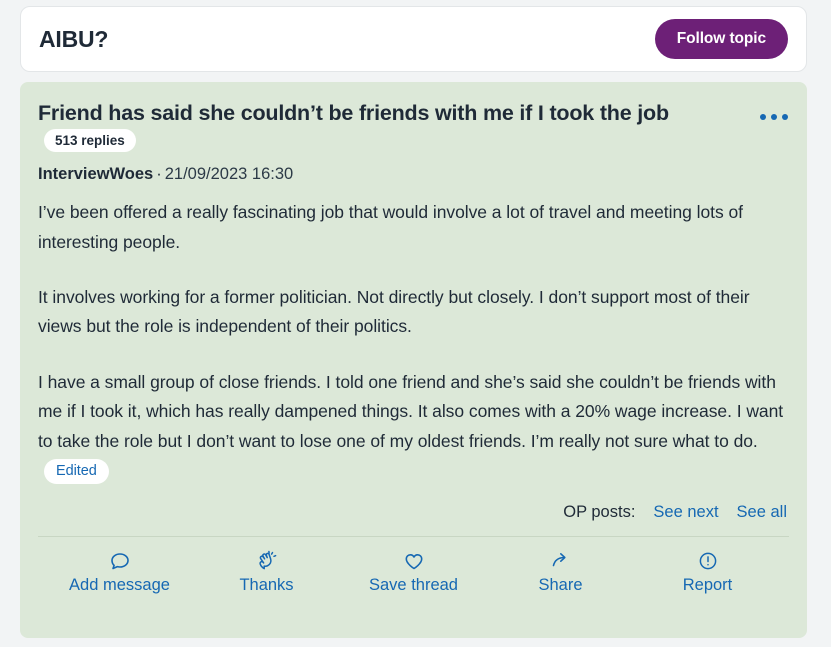 This screenshot has height=647, width=831. What do you see at coordinates (74, 38) in the screenshot?
I see `topic-title: AIBU?` at bounding box center [74, 38].